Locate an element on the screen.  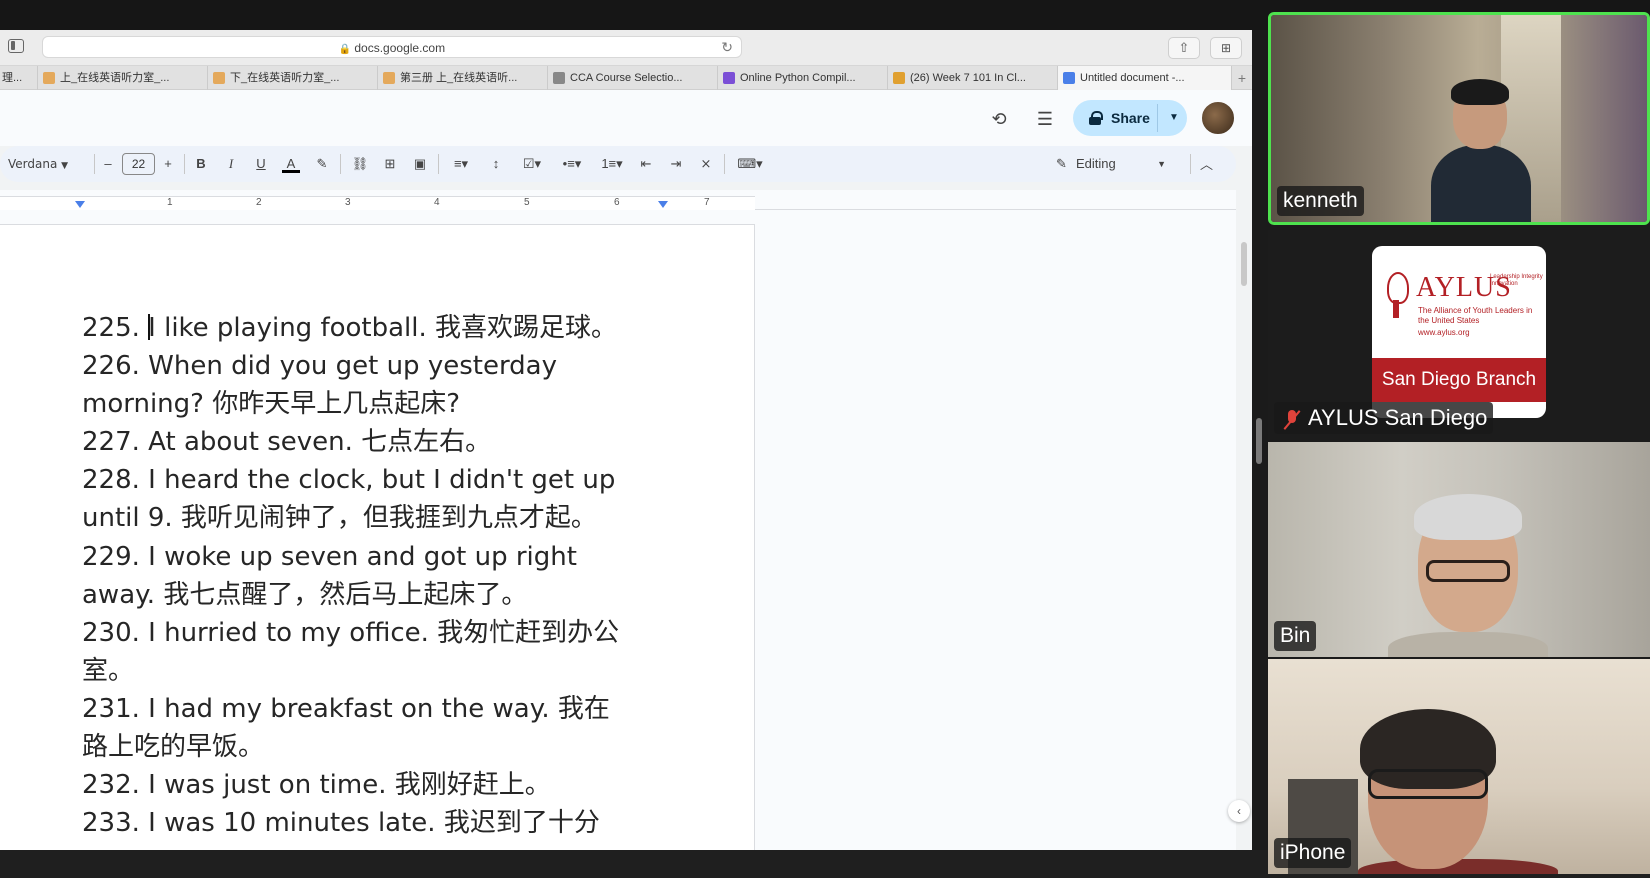
participant-tile-bin: Bin is located at coordinates (1459, 549).